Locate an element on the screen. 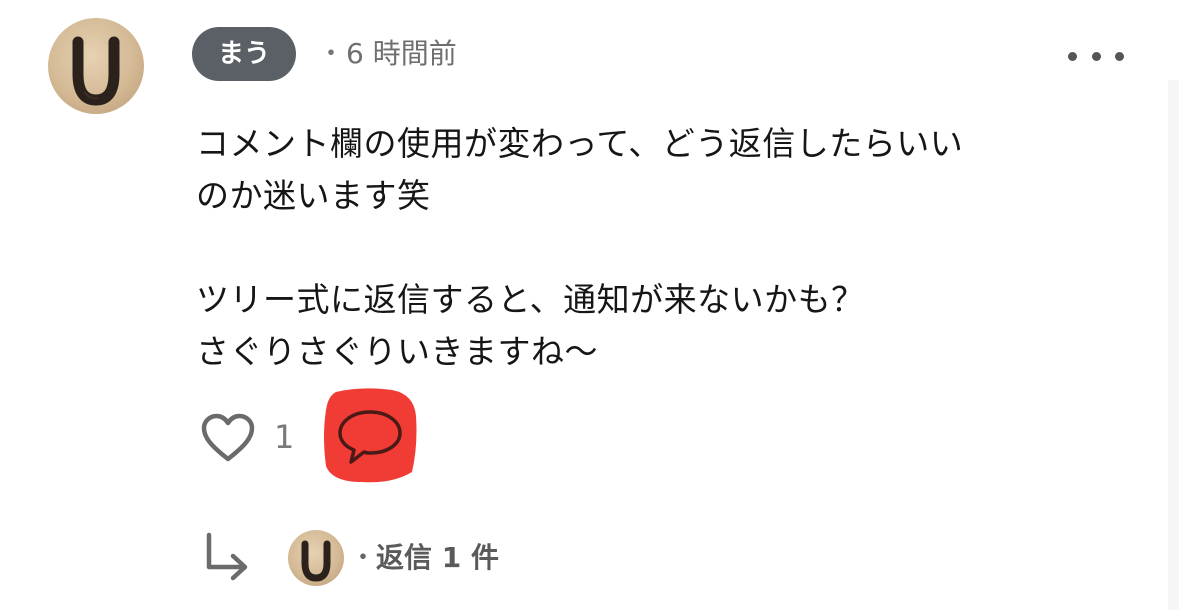  comment-blank-line is located at coordinates (676, 248).